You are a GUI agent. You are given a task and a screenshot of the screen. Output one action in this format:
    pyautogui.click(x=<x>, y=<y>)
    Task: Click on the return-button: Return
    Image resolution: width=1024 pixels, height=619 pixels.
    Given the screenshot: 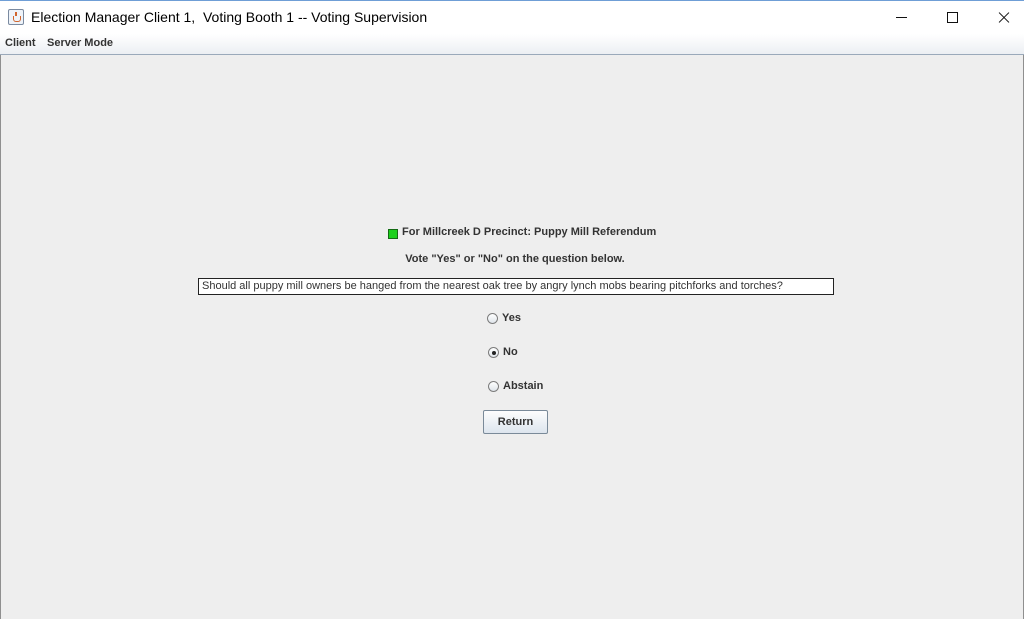 What is the action you would take?
    pyautogui.click(x=515, y=422)
    